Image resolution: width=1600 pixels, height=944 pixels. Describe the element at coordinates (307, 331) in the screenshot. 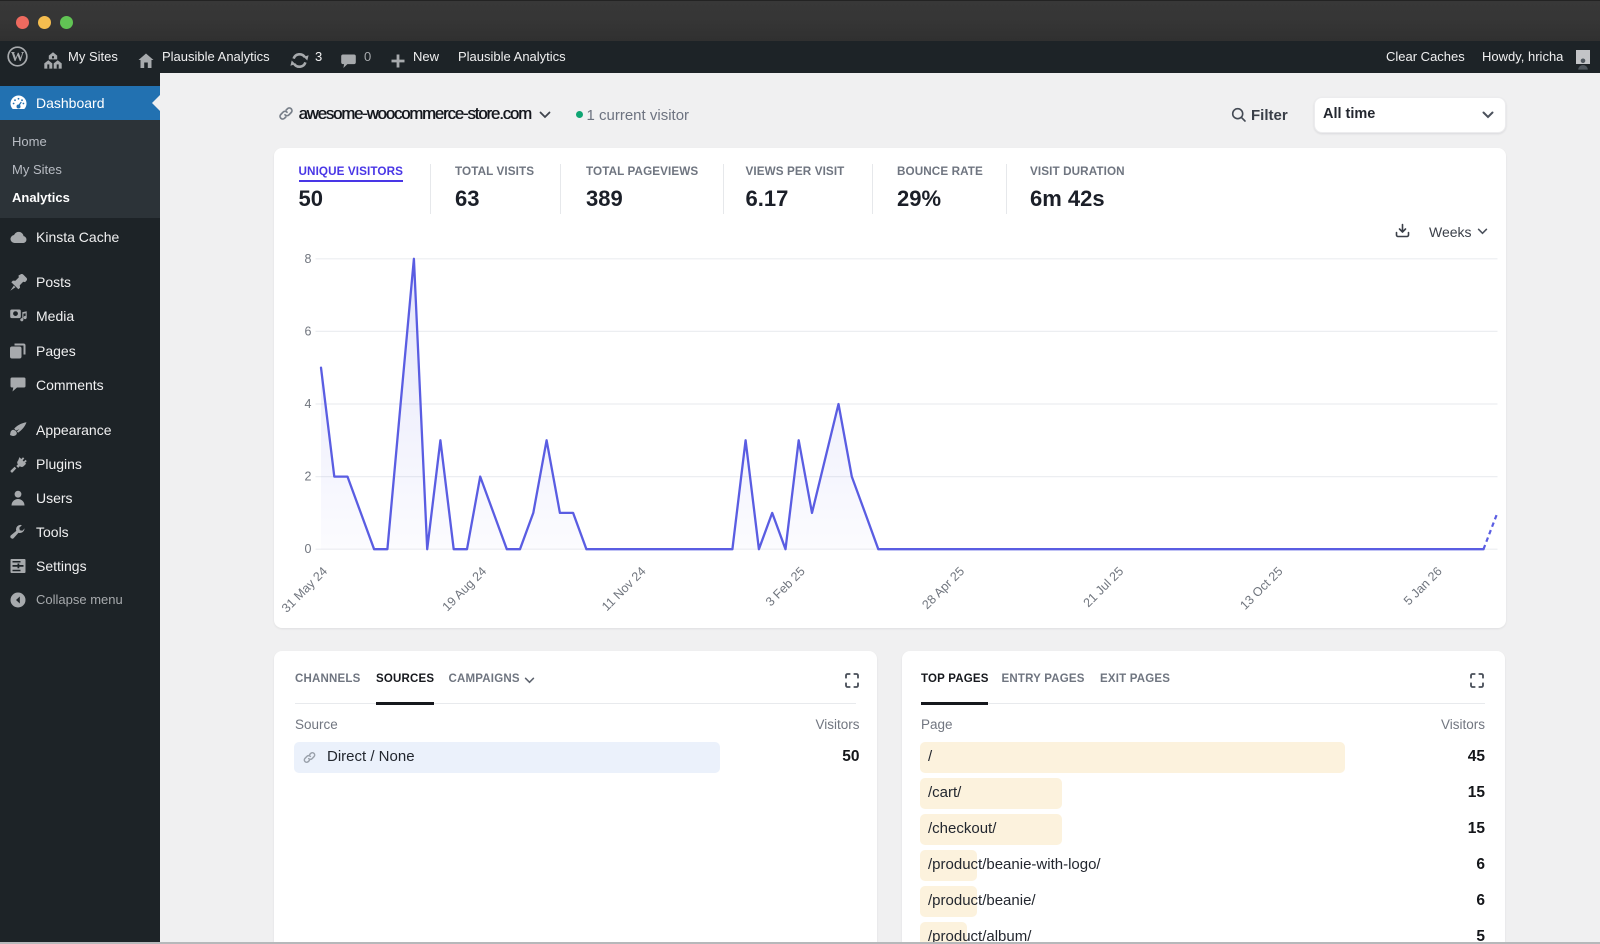

I see `svg-text: 6` at that location.